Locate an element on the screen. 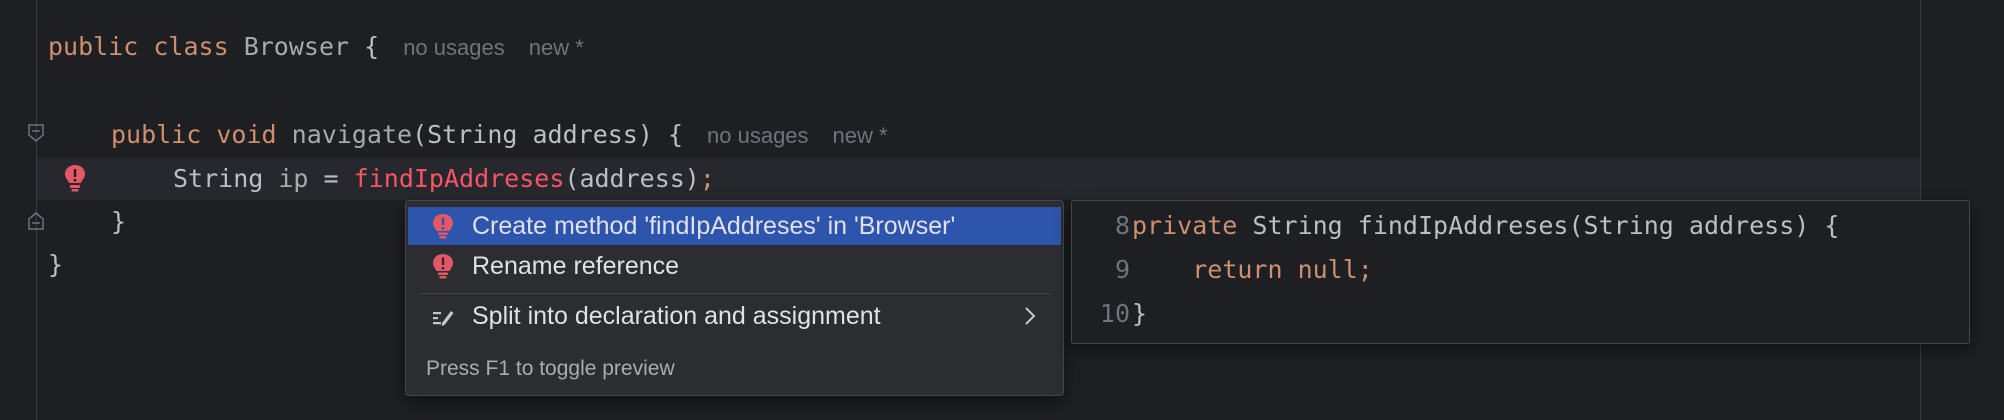 Image resolution: width=2004 pixels, height=420 pixels. fold-icon is located at coordinates (36, 133).